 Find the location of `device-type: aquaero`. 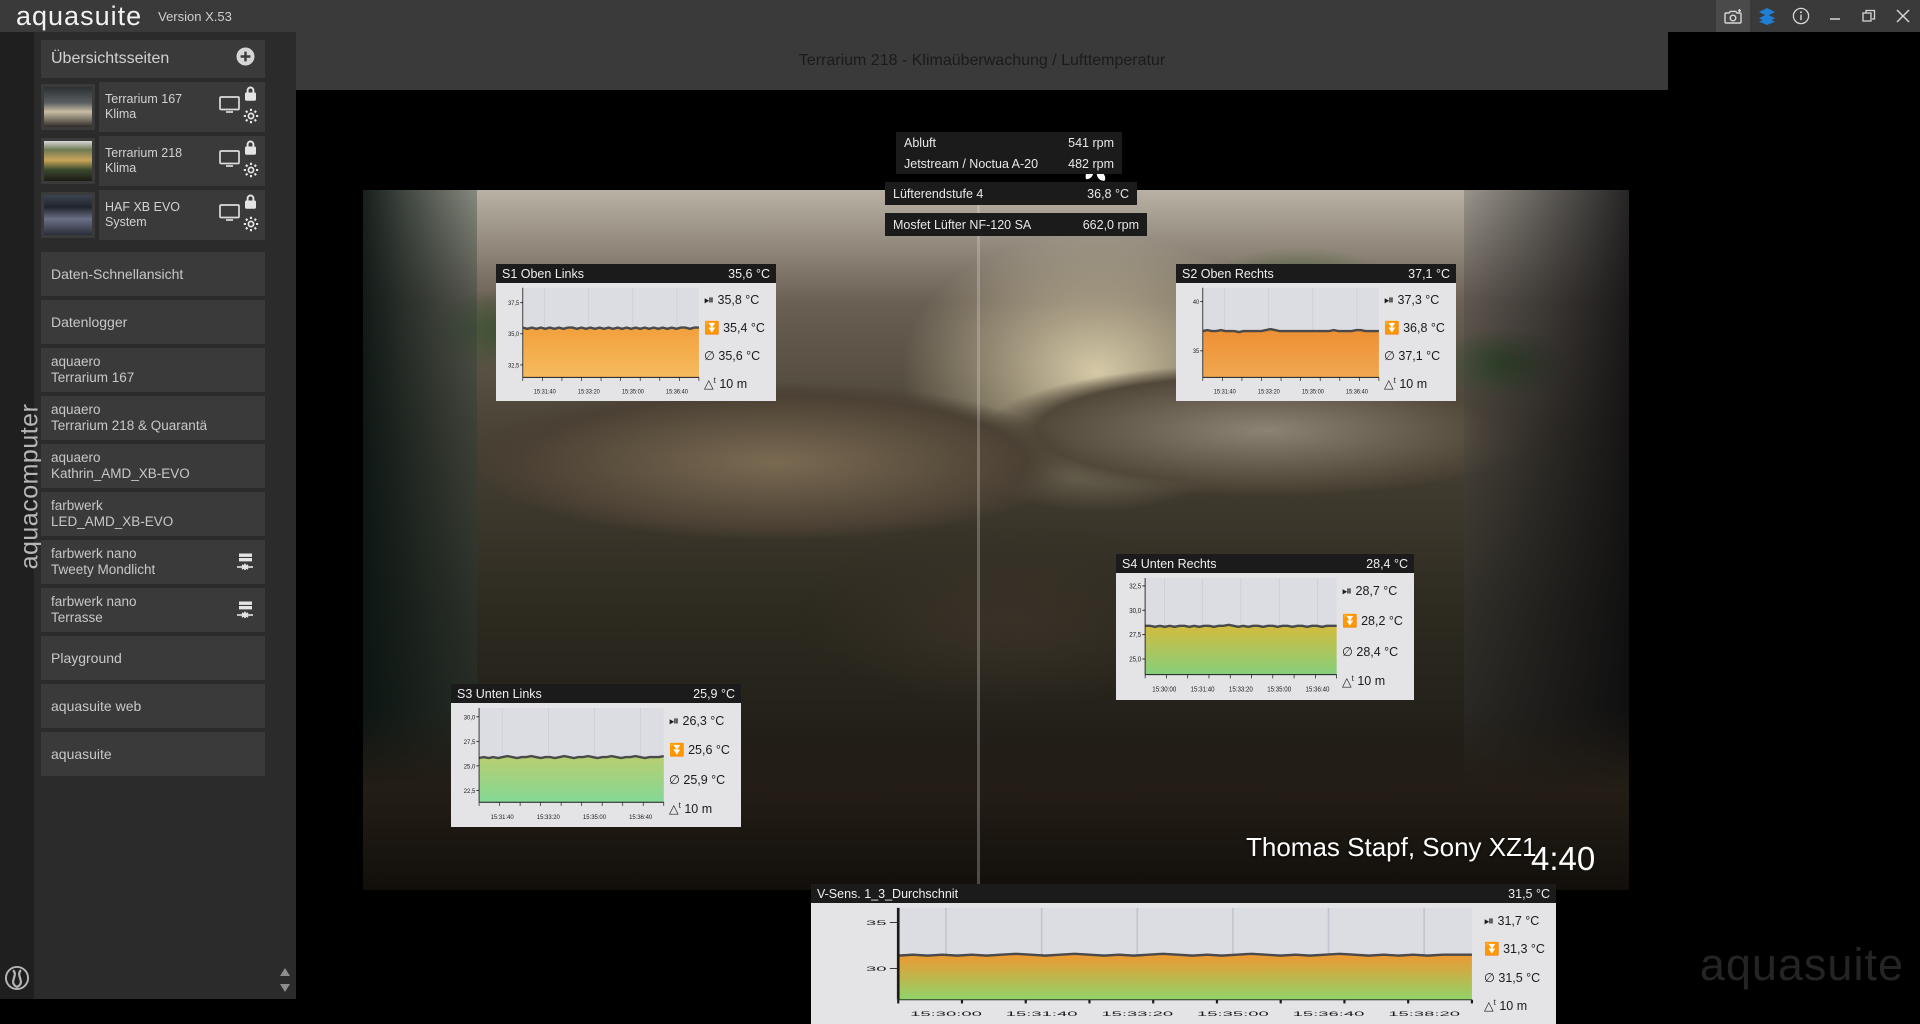

device-type: aquaero is located at coordinates (76, 409).